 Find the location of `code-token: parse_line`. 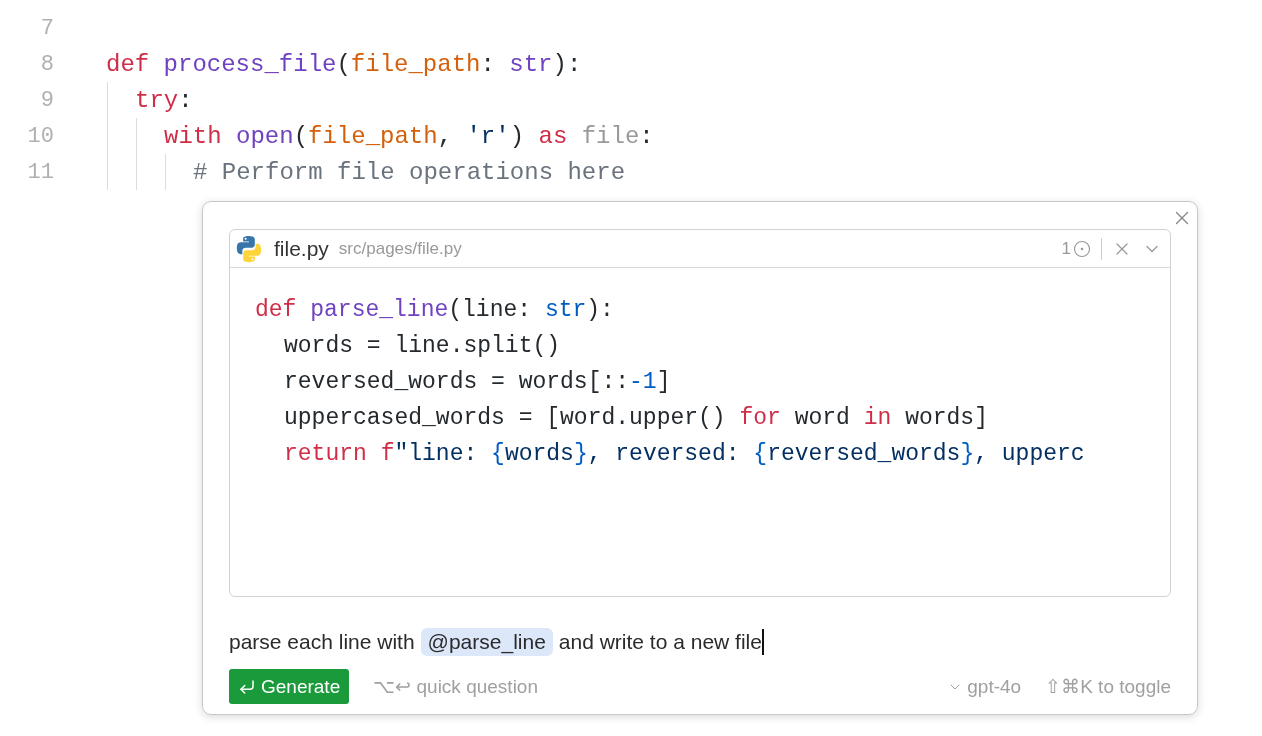

code-token: parse_line is located at coordinates (379, 310).